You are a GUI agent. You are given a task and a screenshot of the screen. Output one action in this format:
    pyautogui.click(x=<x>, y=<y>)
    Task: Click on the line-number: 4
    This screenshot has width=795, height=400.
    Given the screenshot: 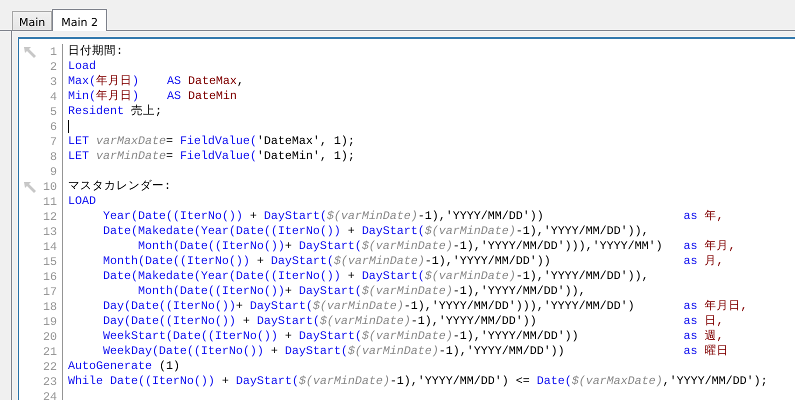 What is the action you would take?
    pyautogui.click(x=53, y=97)
    